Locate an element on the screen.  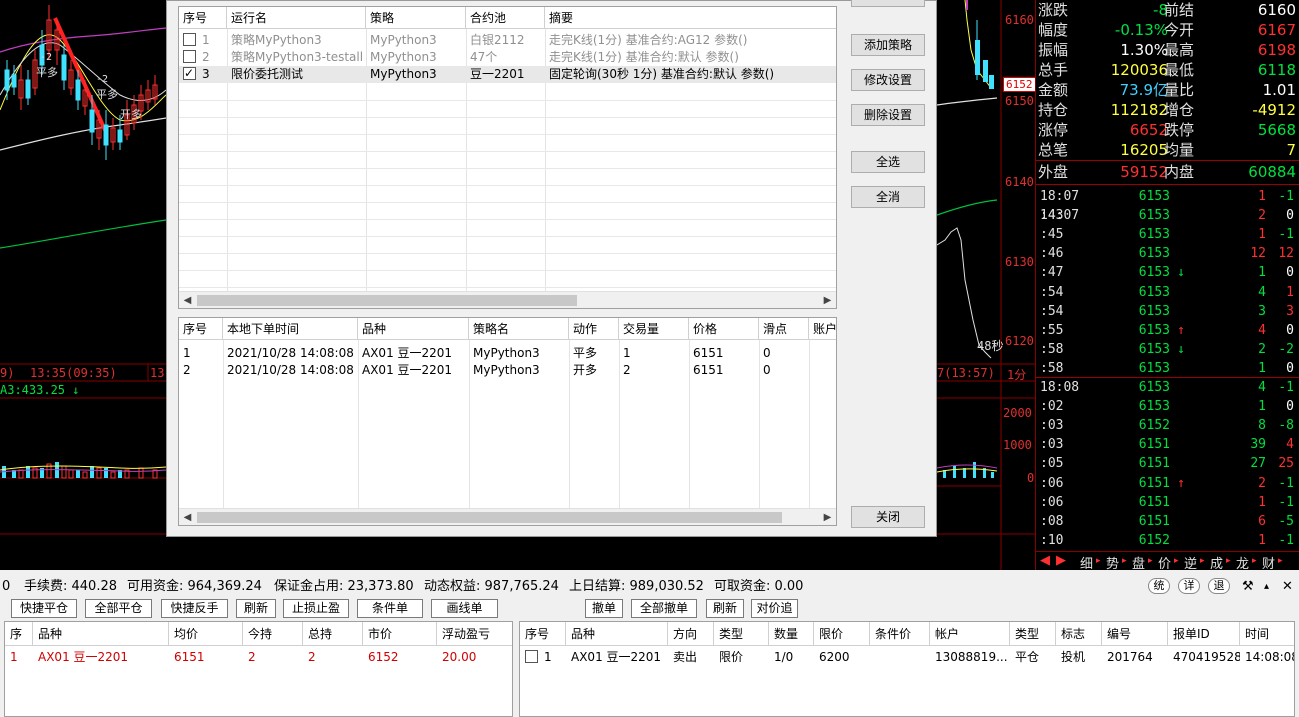
tab-next-icon: ▶ is located at coordinates (1061, 560).